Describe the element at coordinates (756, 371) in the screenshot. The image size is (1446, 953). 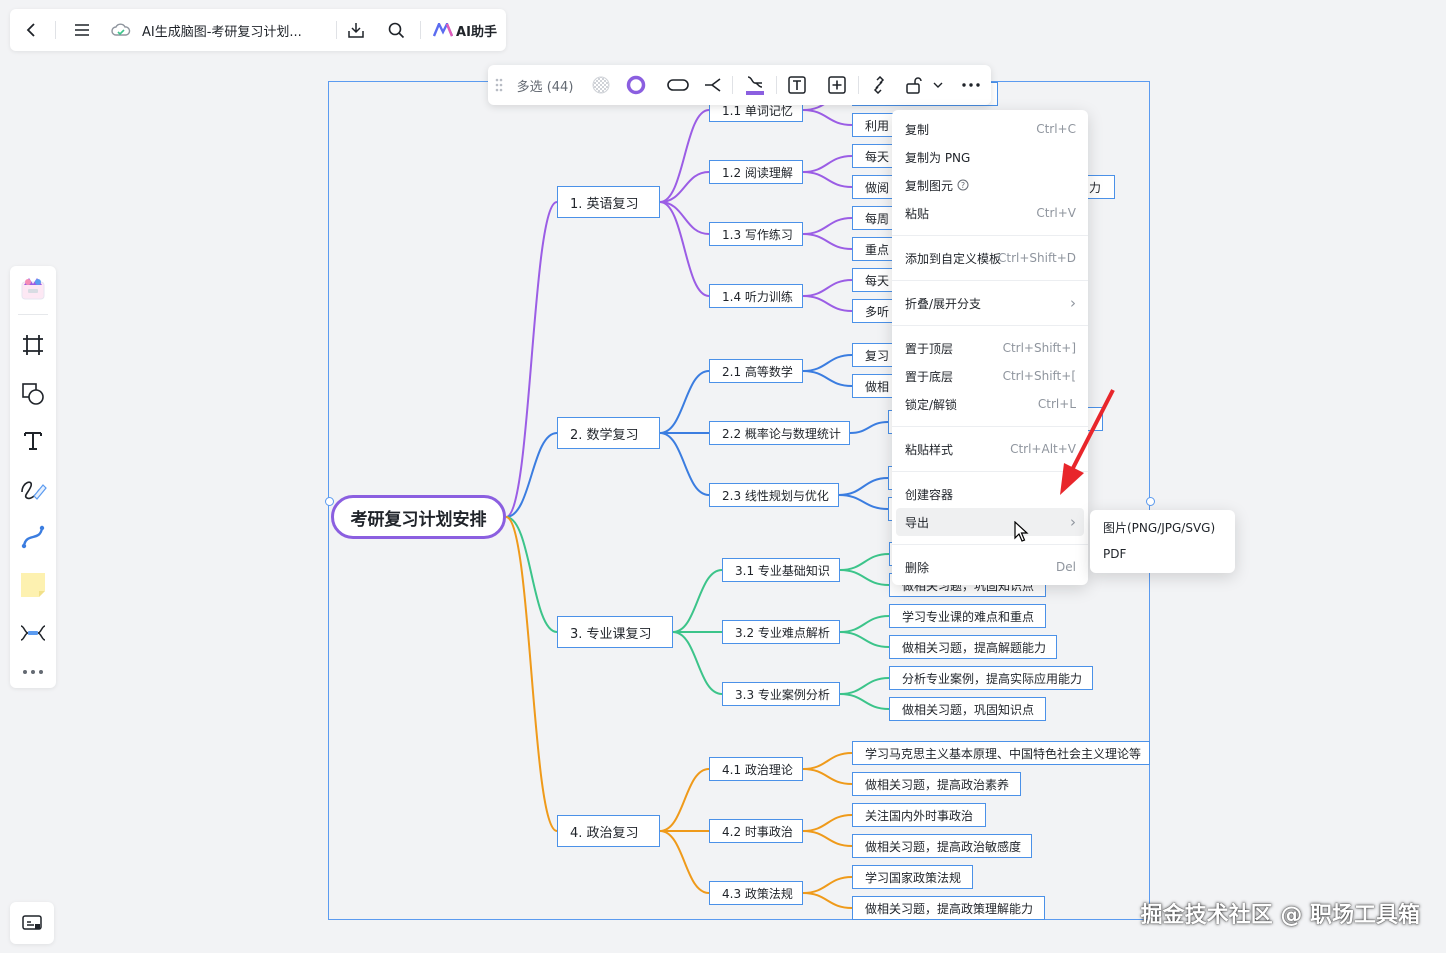
I see `sub-node: 2.1 高等数学` at that location.